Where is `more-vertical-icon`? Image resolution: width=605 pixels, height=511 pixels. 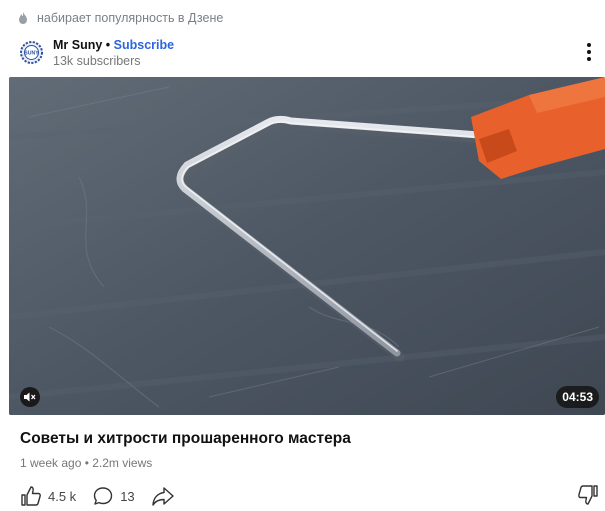 more-vertical-icon is located at coordinates (589, 52).